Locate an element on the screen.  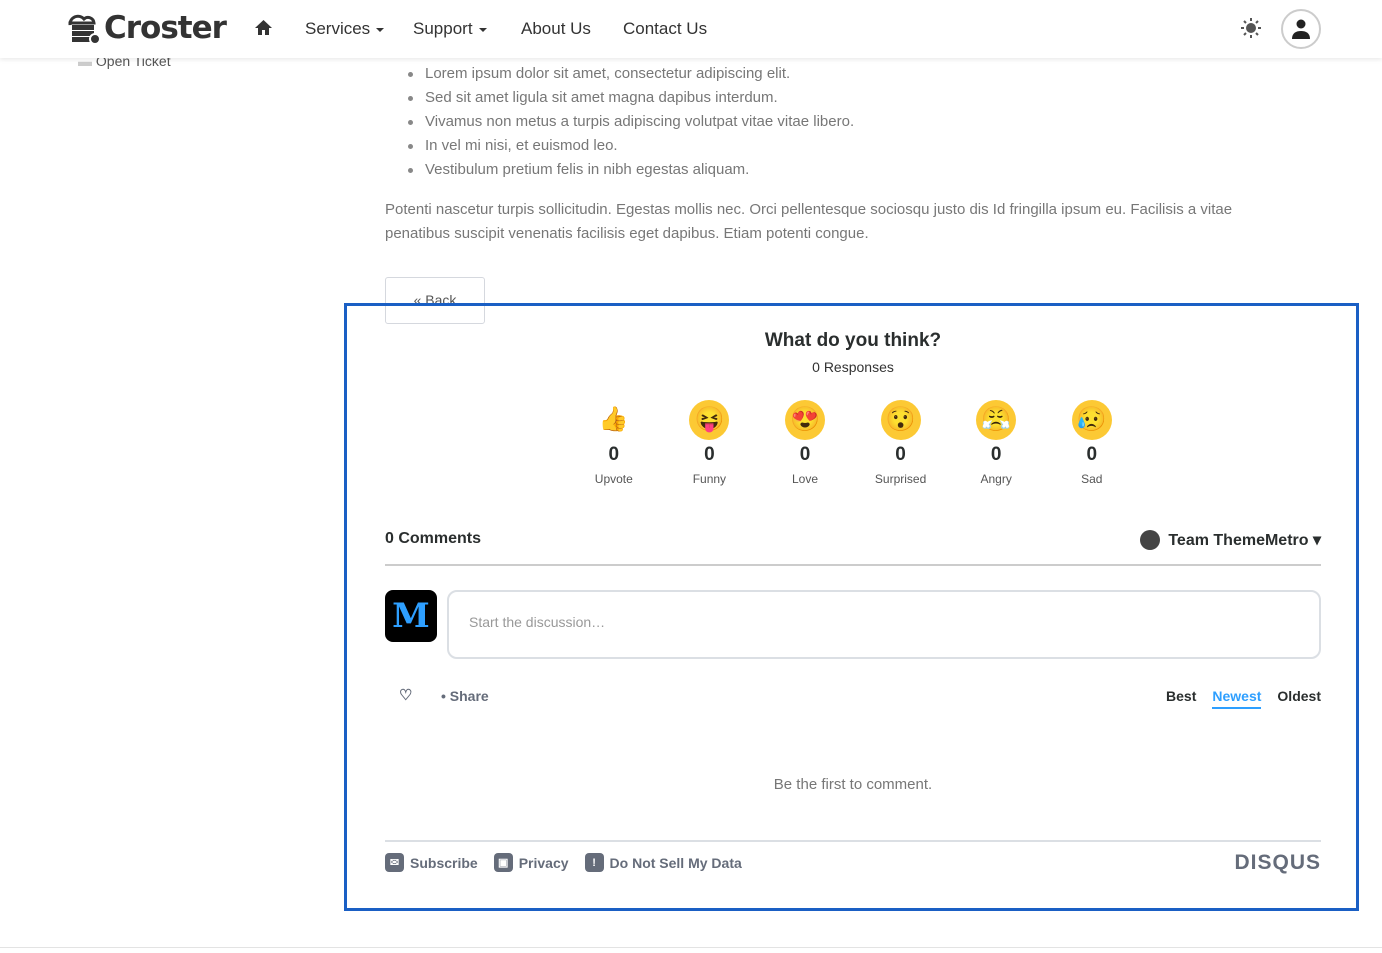
reaction-label: Angry is located at coordinates (996, 479).